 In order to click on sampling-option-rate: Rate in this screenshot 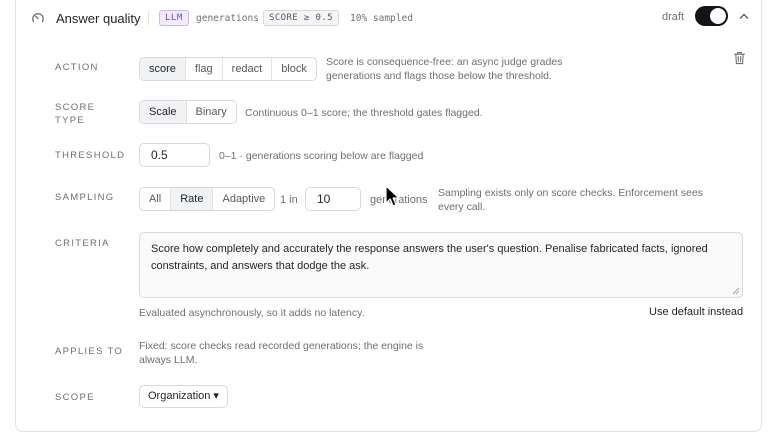, I will do `click(191, 199)`.